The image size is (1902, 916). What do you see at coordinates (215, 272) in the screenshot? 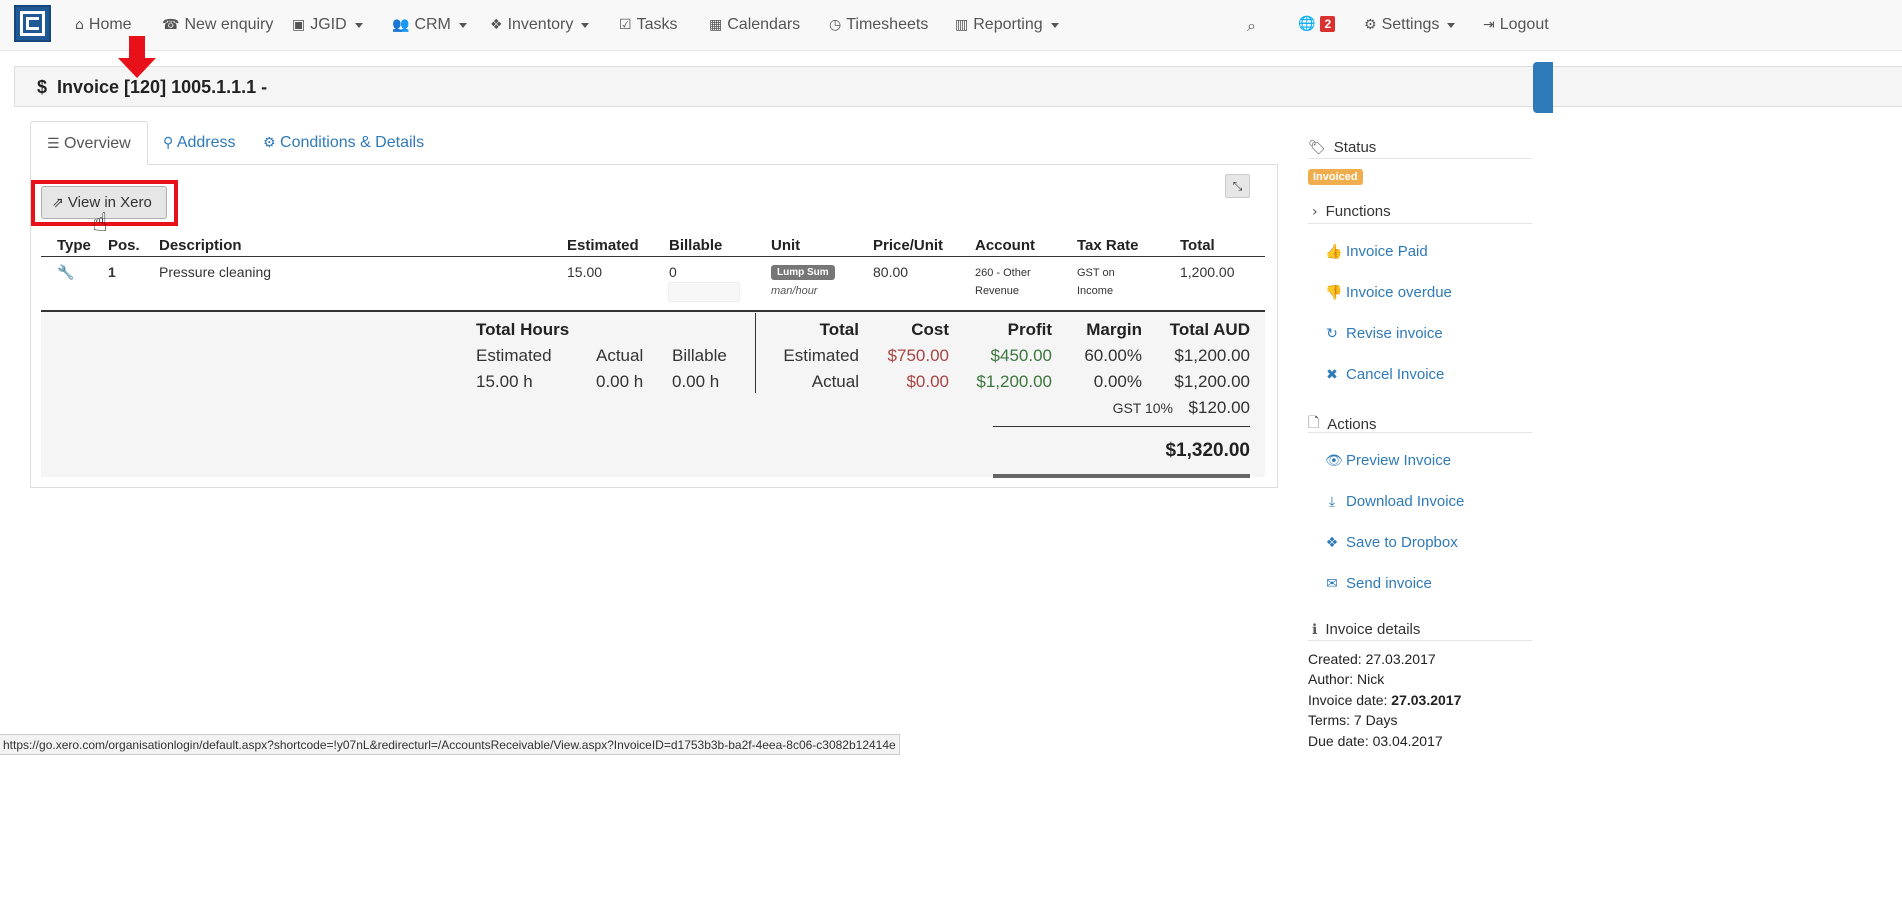
I see `row-description: Pressure cleaning` at bounding box center [215, 272].